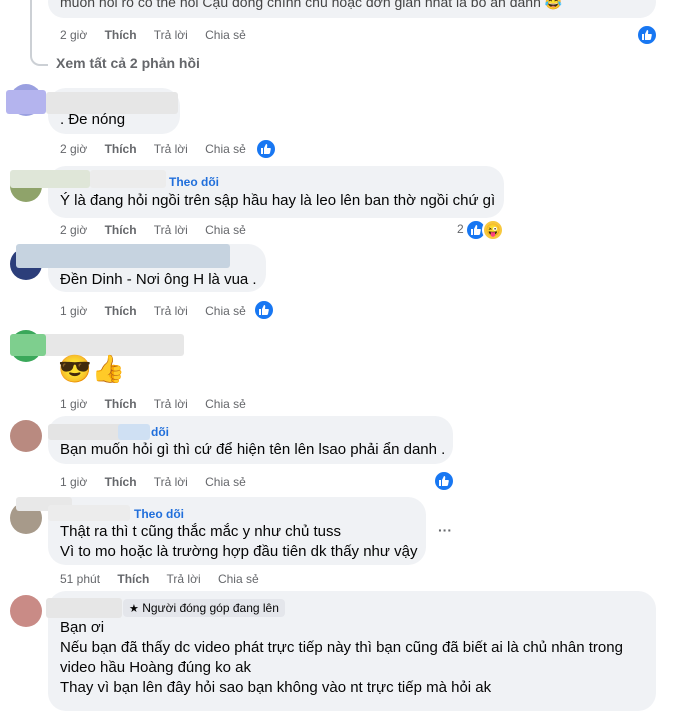 Image resolution: width=681 pixels, height=711 pixels. Describe the element at coordinates (445, 530) in the screenshot. I see `more-options-button: ···` at that location.